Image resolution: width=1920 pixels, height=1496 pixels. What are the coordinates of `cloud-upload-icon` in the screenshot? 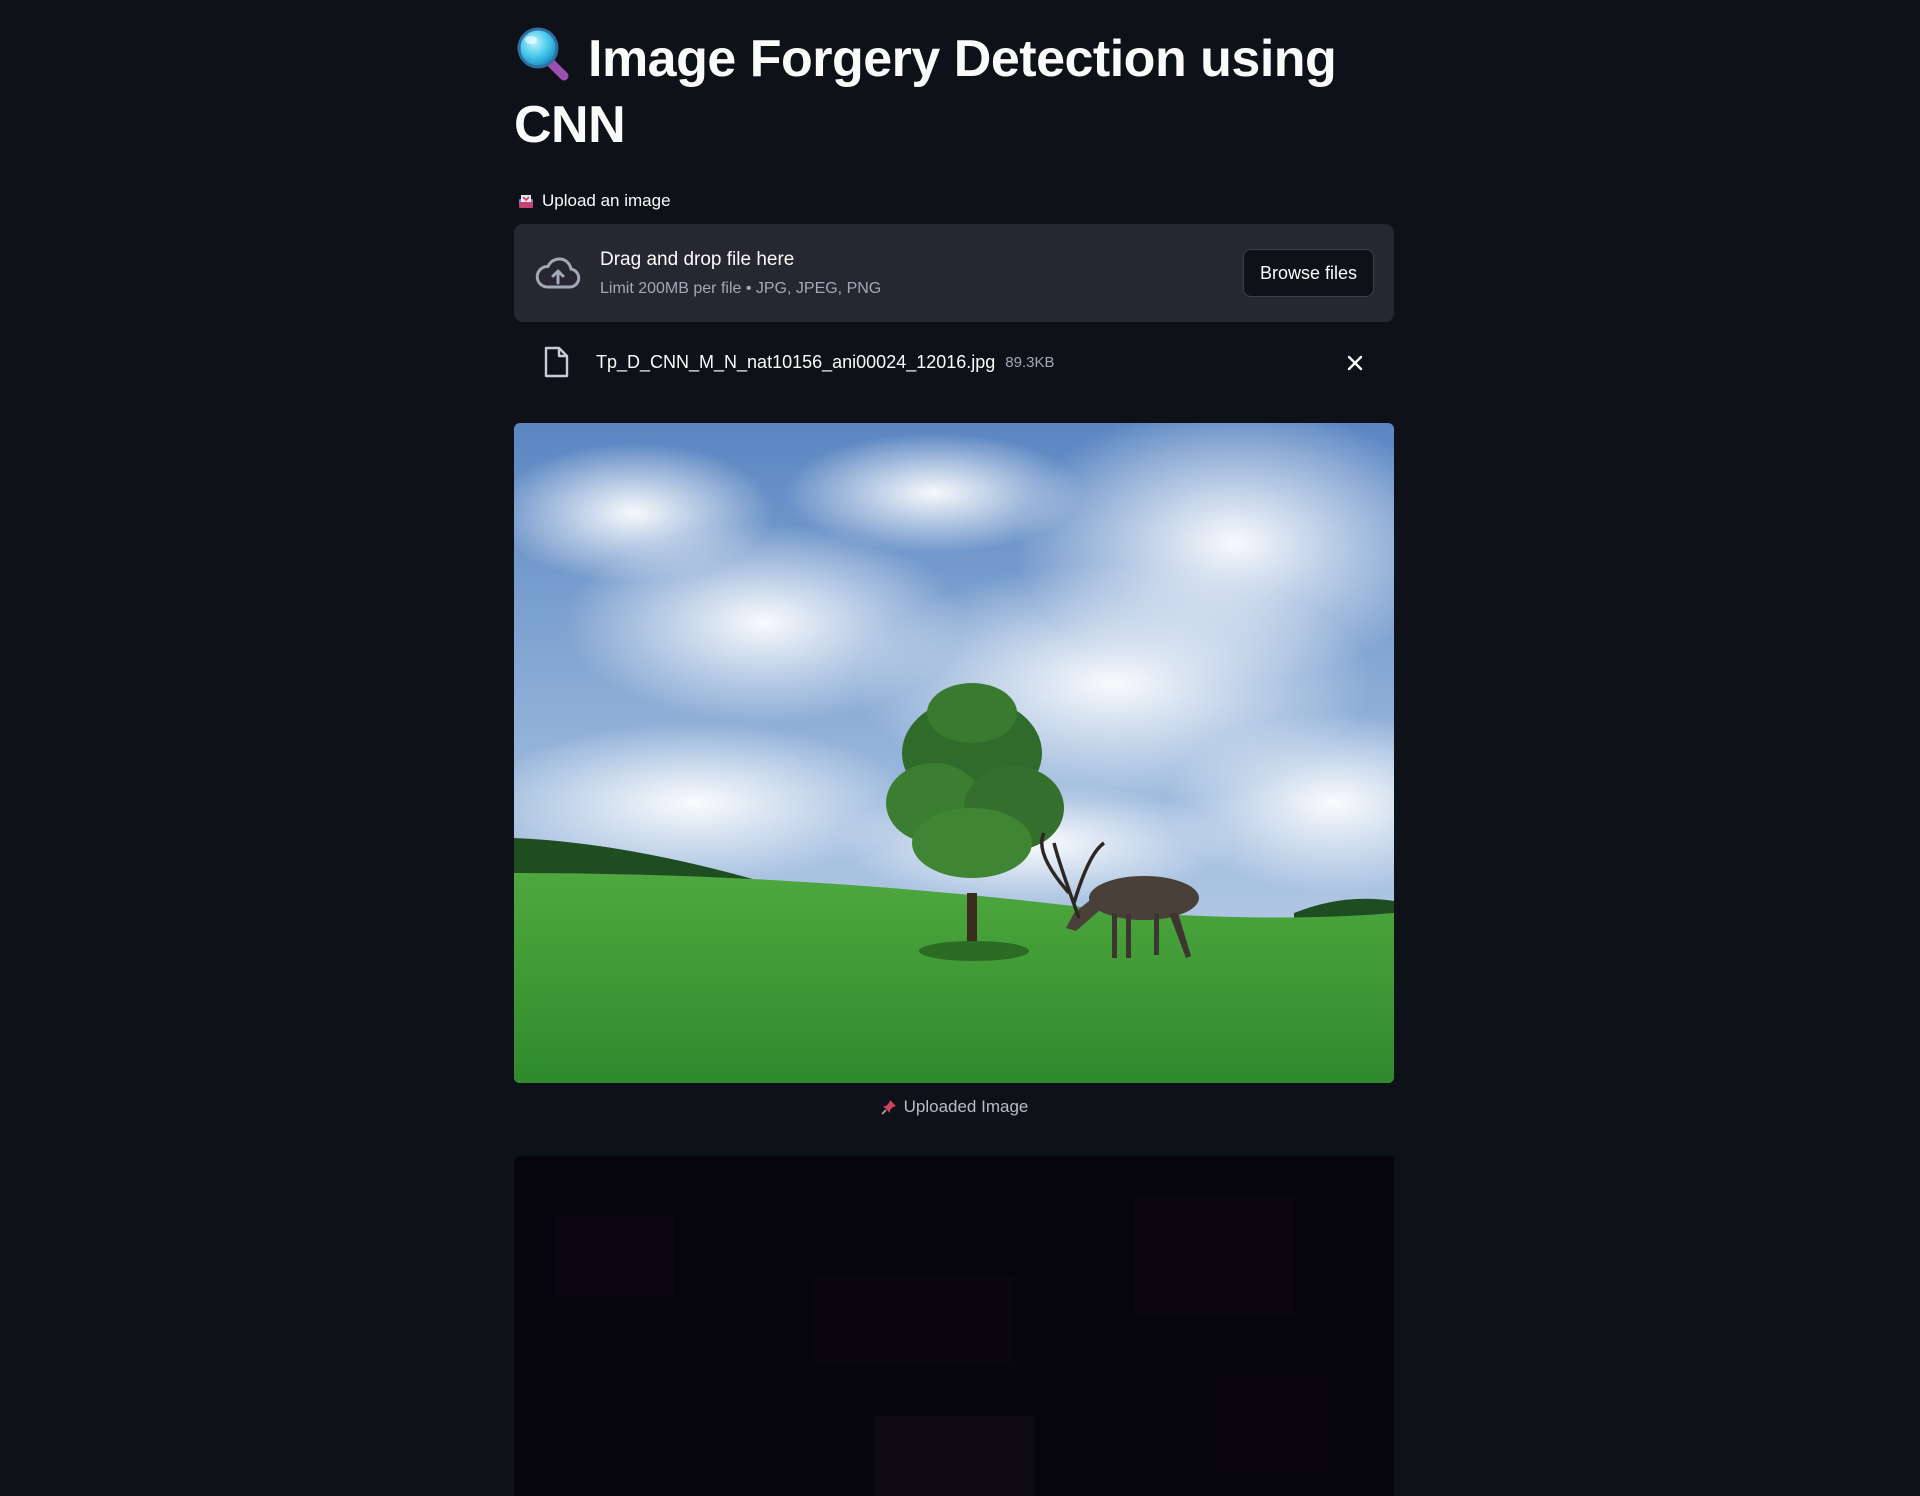 It's located at (558, 273).